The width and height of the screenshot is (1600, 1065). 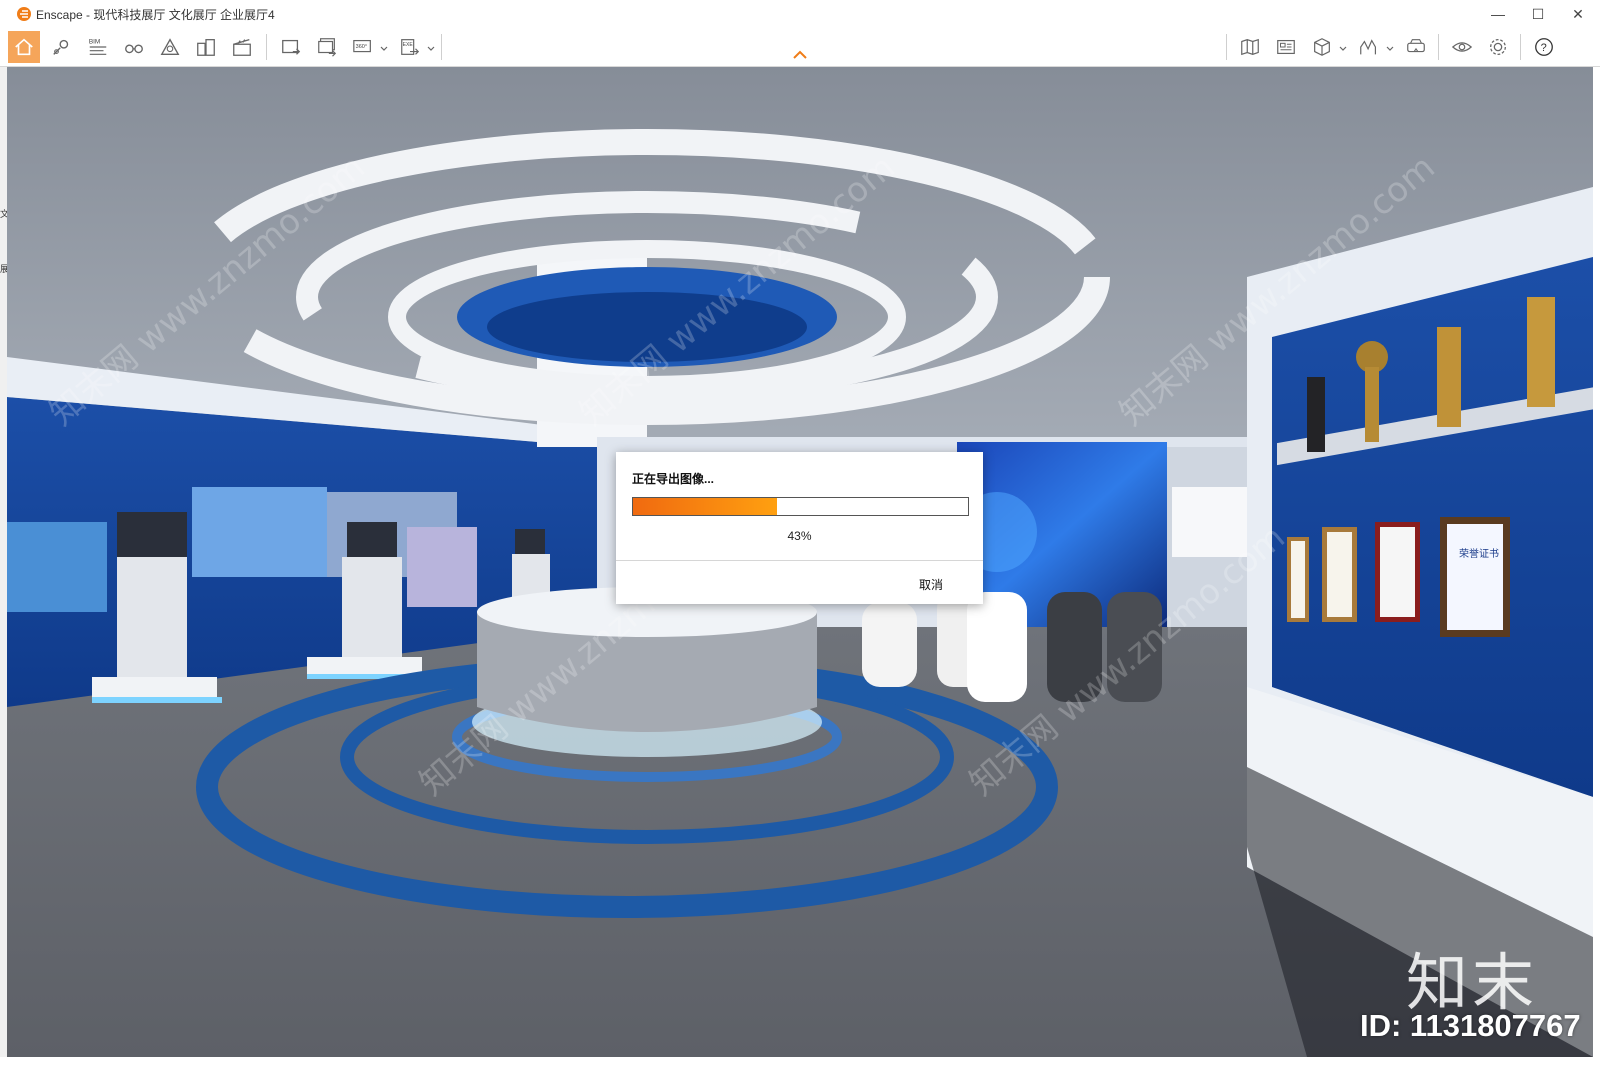 I want to click on maximize-icon: ☐, so click(x=1538, y=13).